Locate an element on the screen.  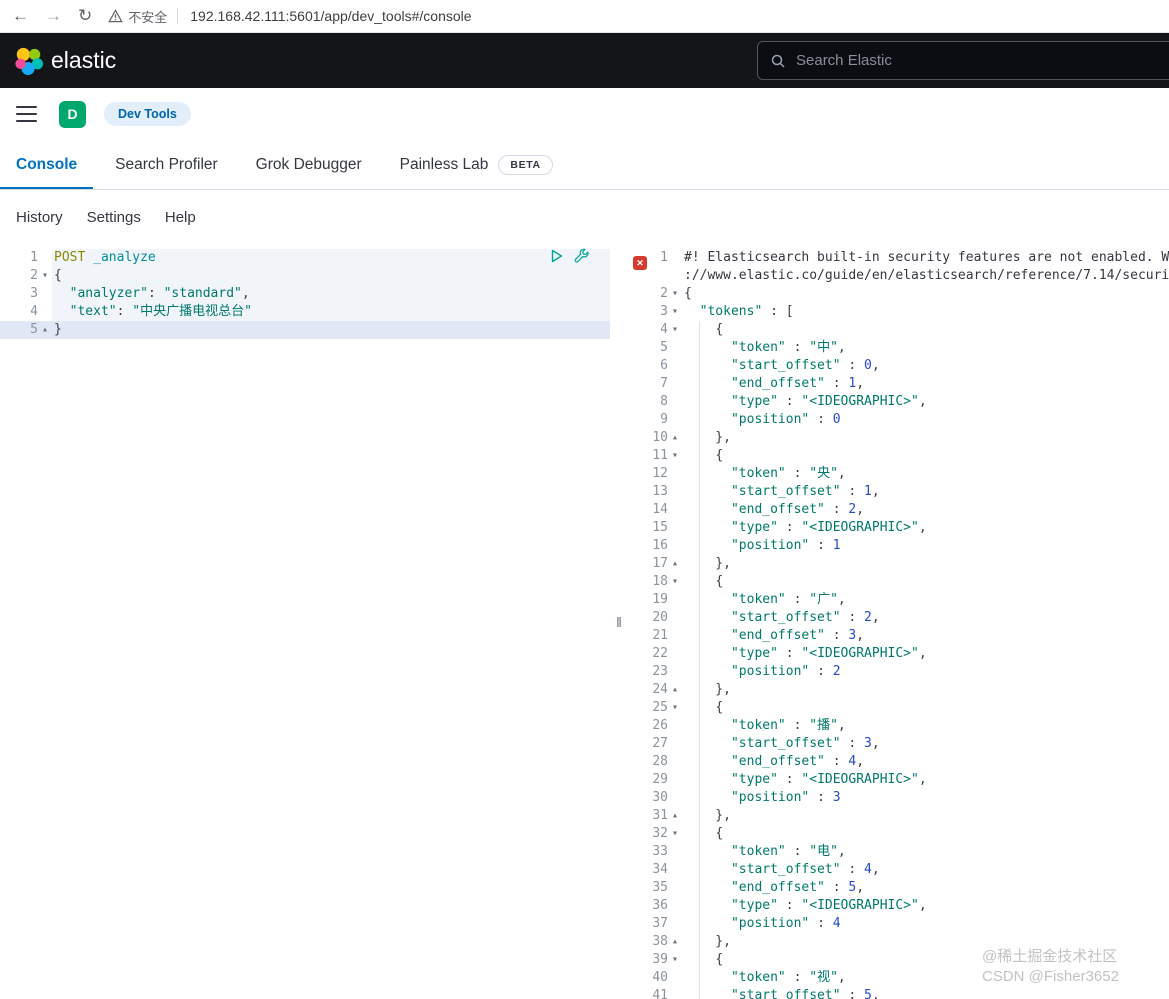
code-line: 14 "end_offset" : 2, is located at coordinates (898, 510).